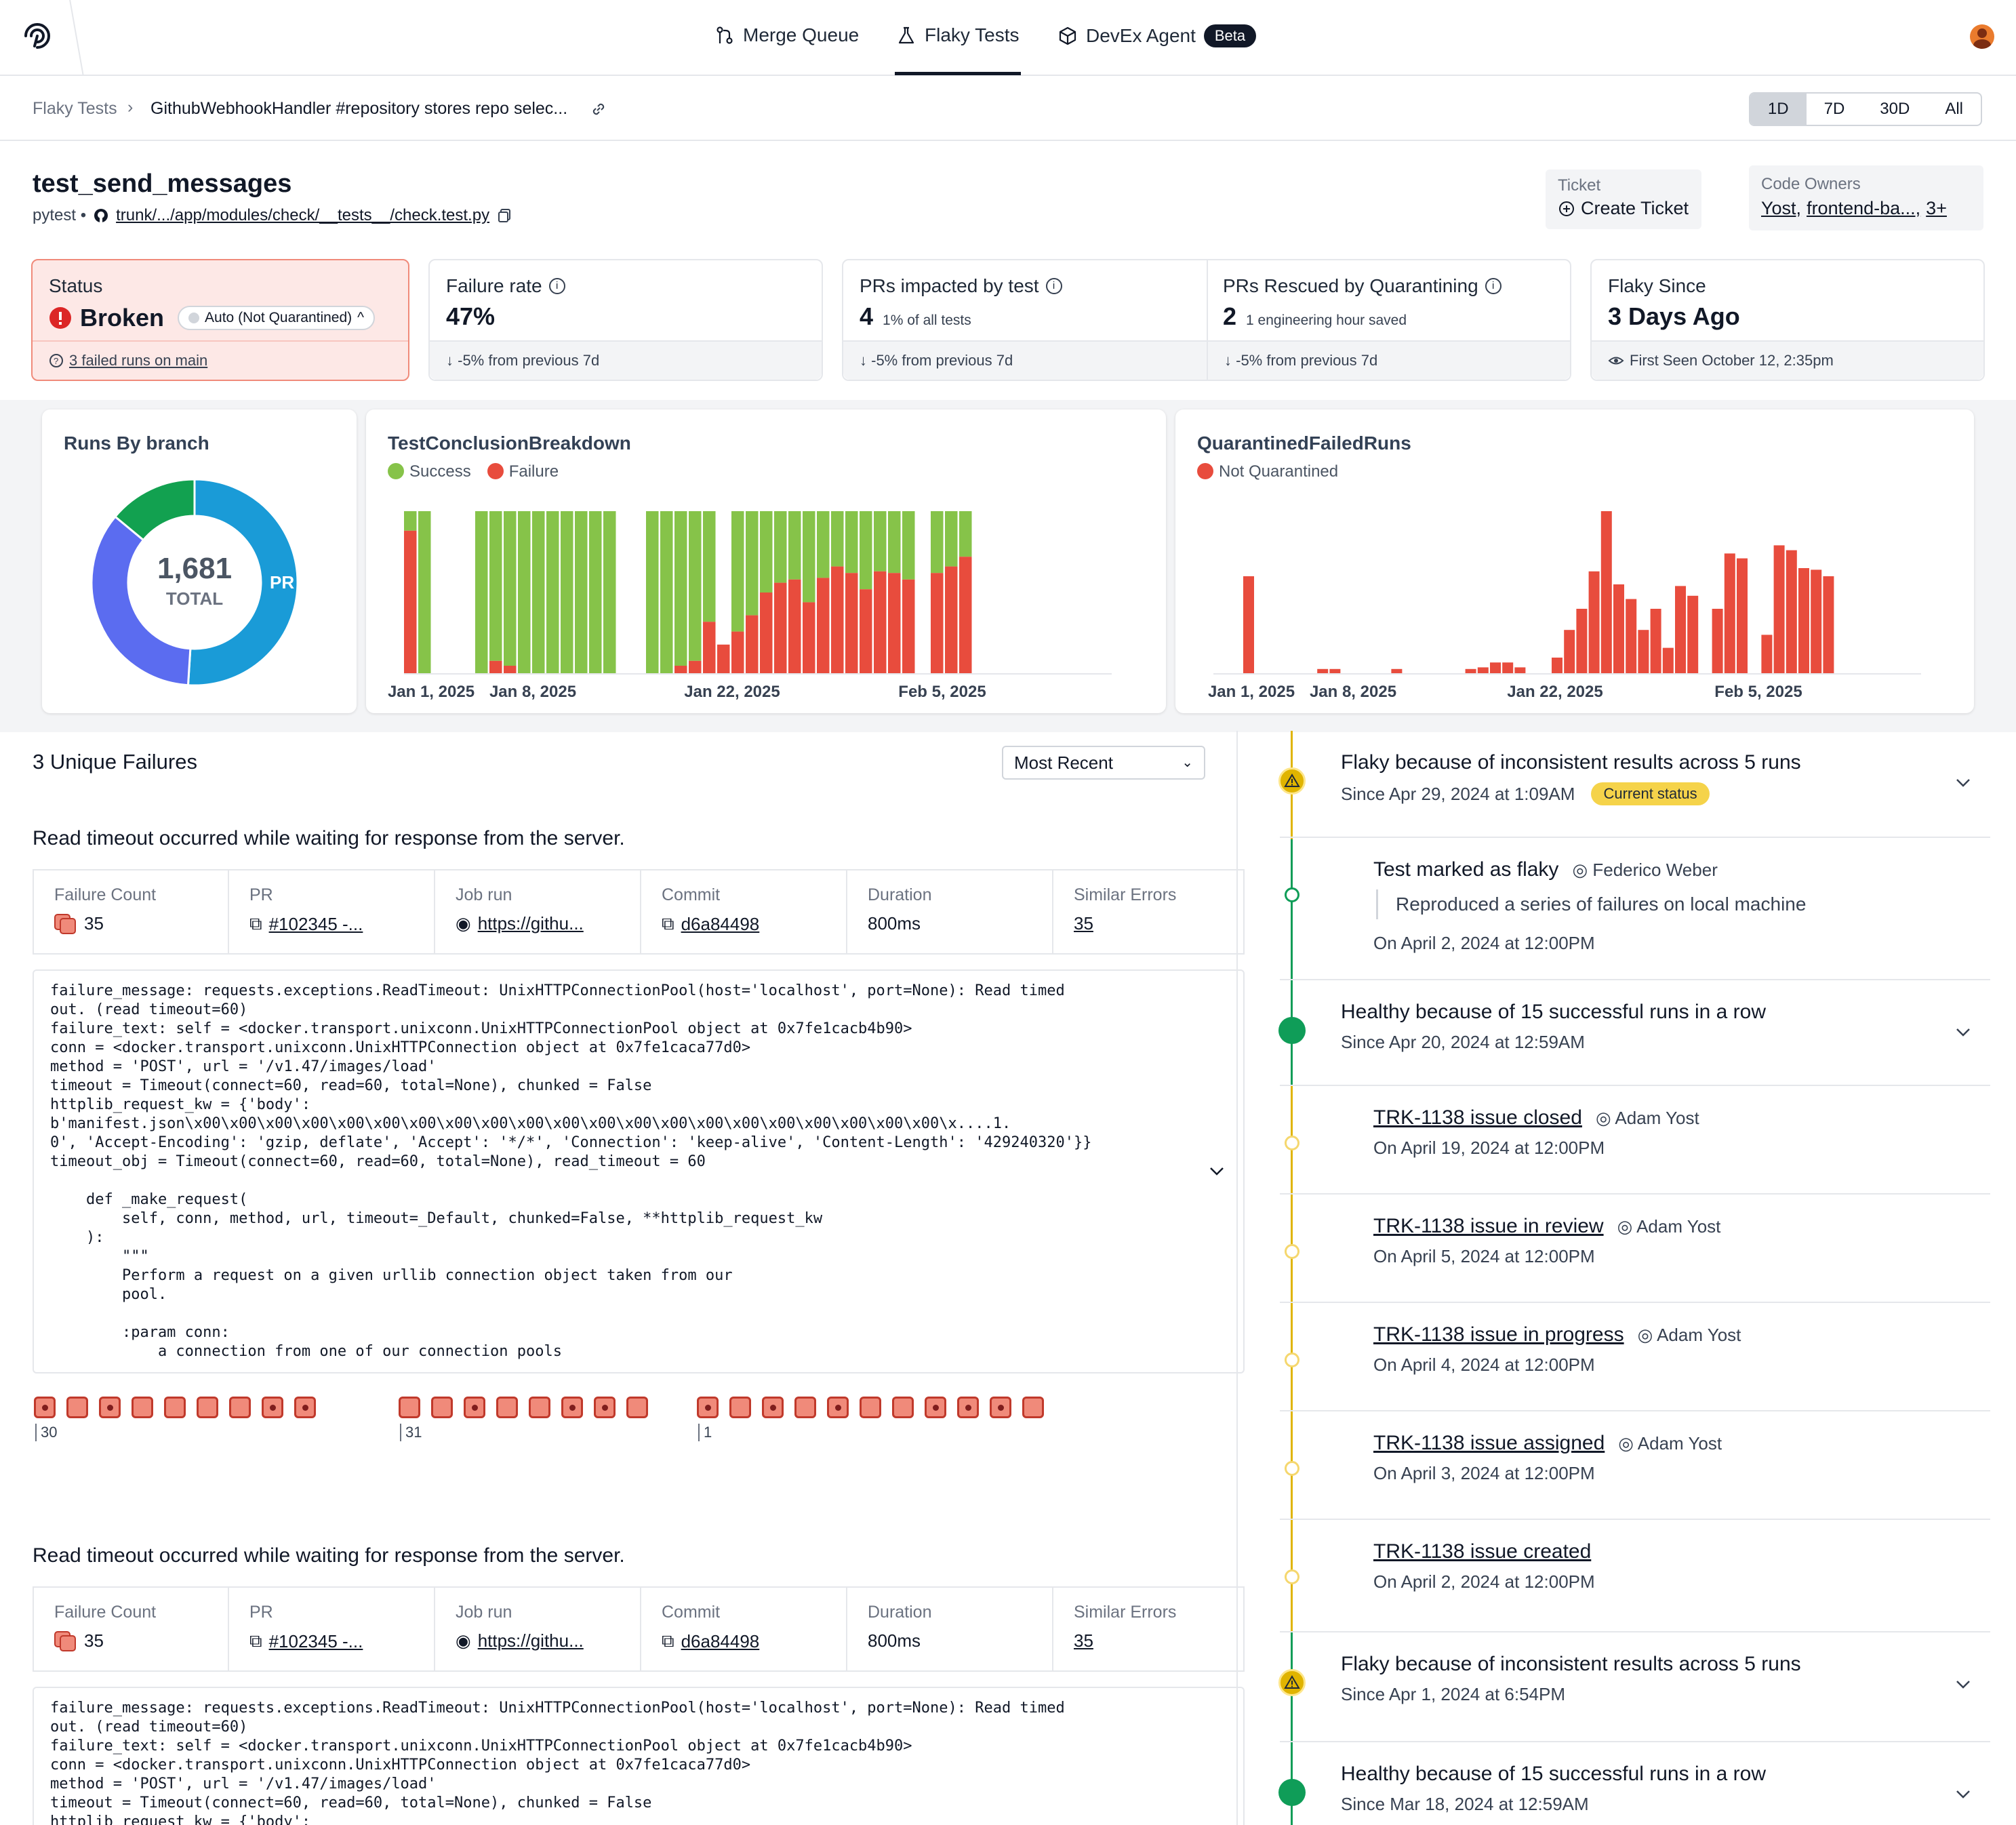  What do you see at coordinates (1778, 110) in the screenshot?
I see `range-1d: 1D` at bounding box center [1778, 110].